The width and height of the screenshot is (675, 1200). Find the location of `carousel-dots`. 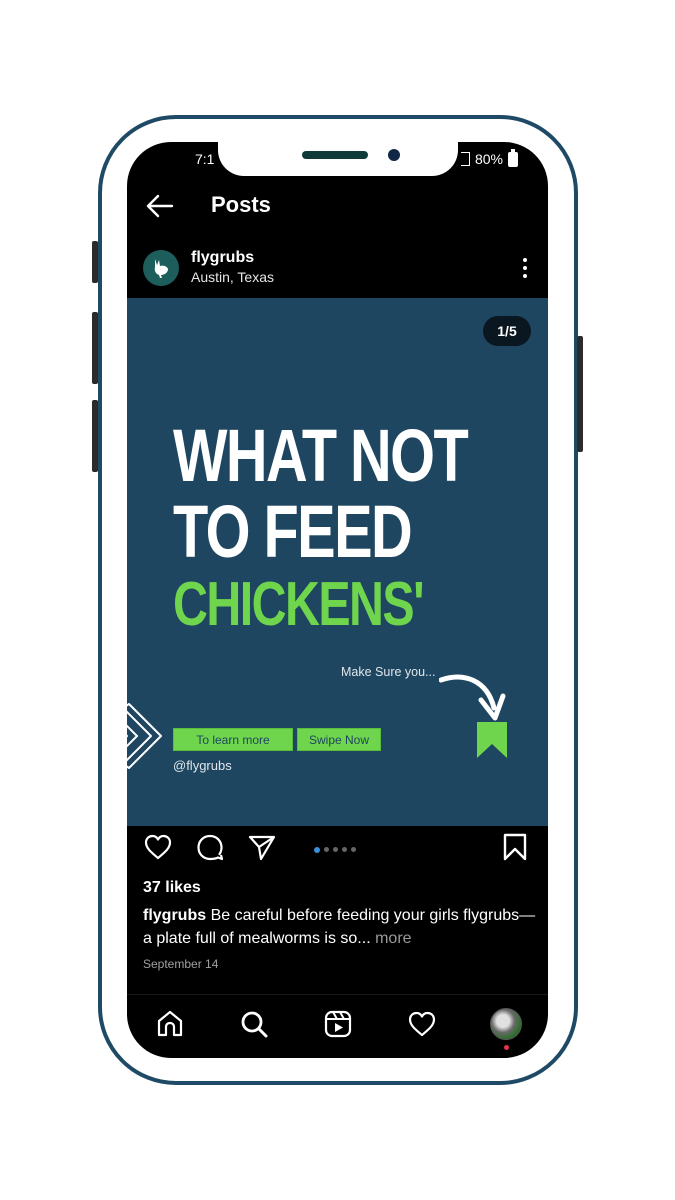

carousel-dots is located at coordinates (335, 849).